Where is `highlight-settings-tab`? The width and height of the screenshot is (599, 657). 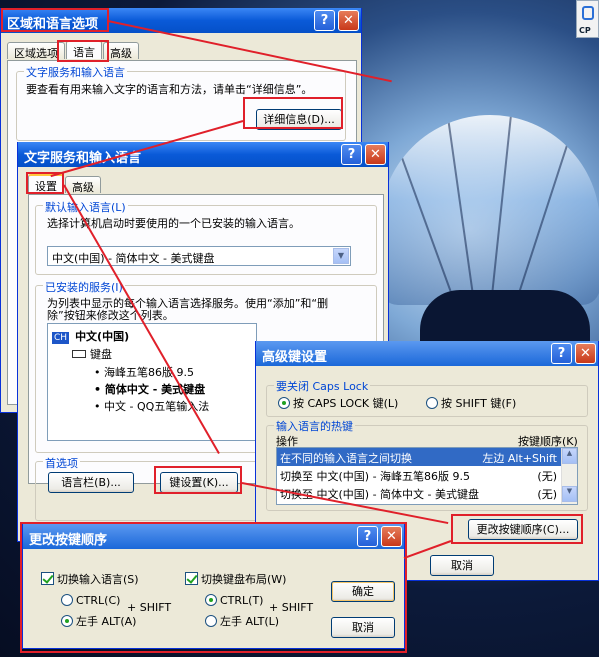
highlight-settings-tab is located at coordinates (45, 183).